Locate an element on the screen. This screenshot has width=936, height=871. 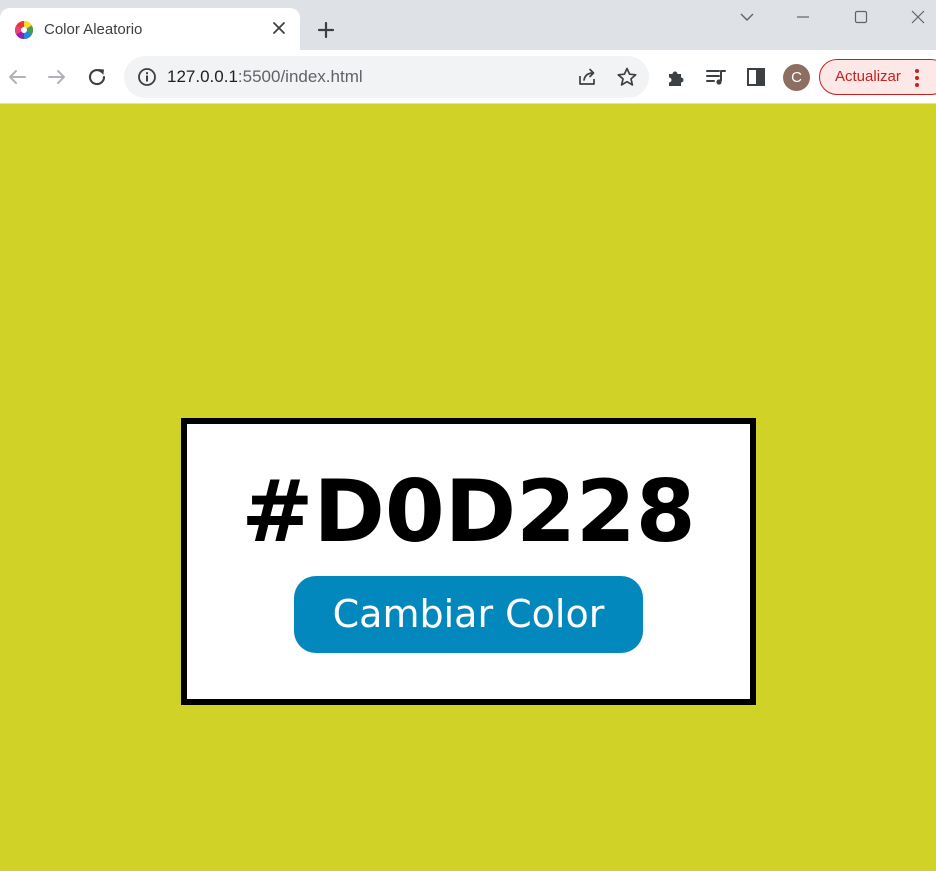
address-url: 127.0.0.1:5500/index.html is located at coordinates (265, 77).